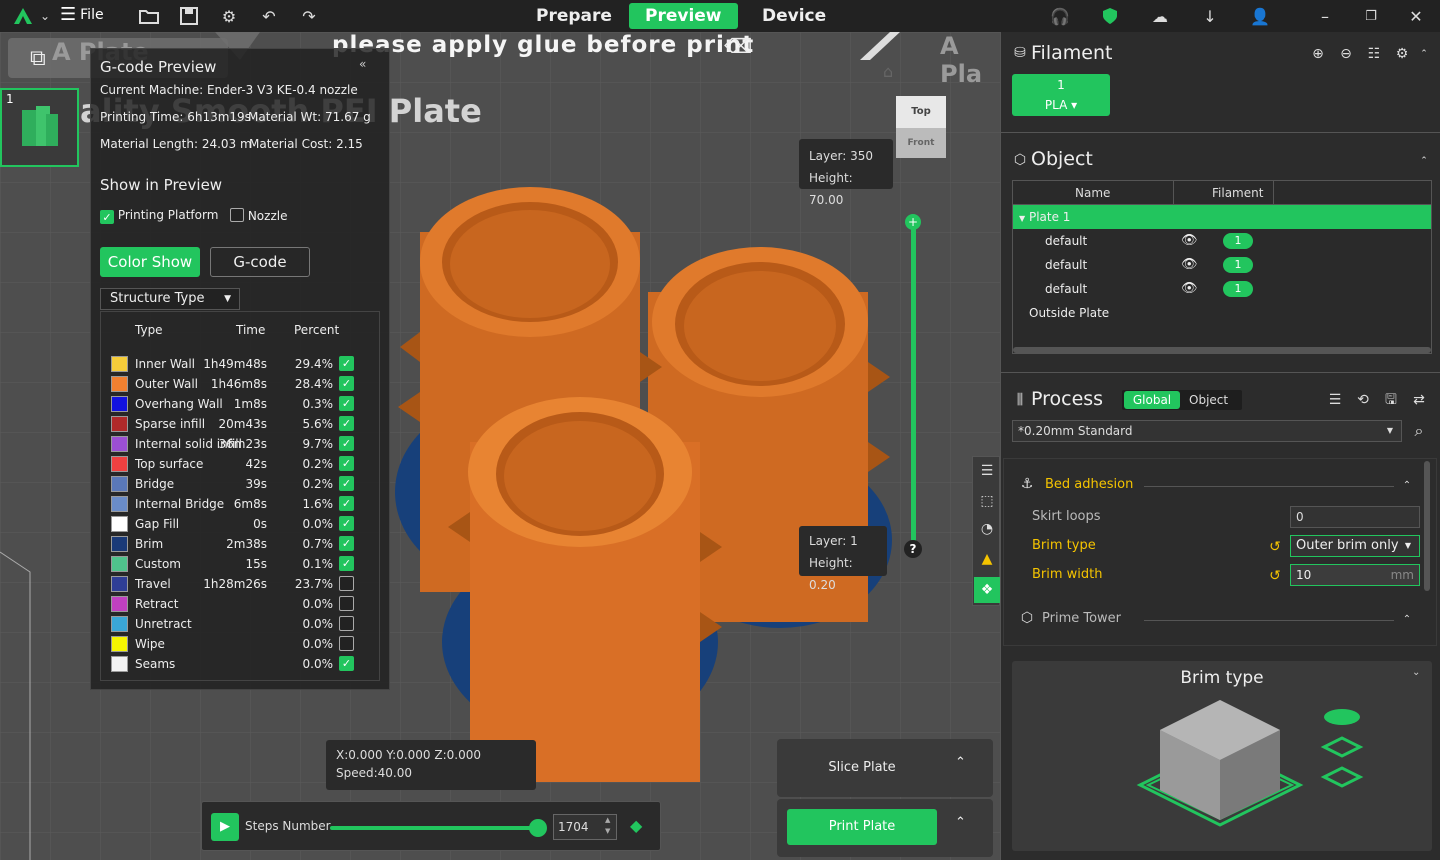 The height and width of the screenshot is (860, 1440). I want to click on nozzle-checkbox, so click(237, 215).